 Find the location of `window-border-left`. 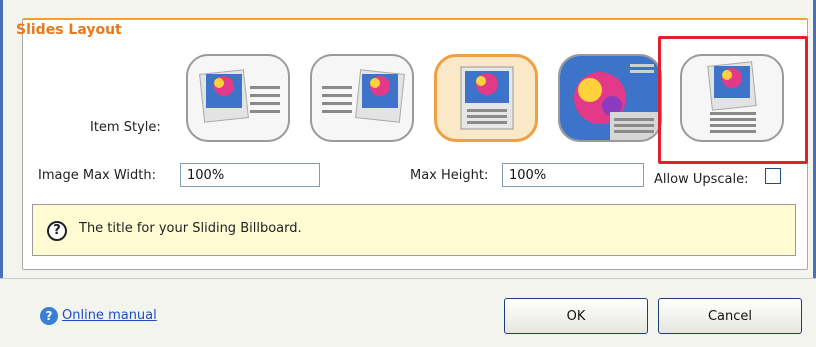

window-border-left is located at coordinates (1, 139).